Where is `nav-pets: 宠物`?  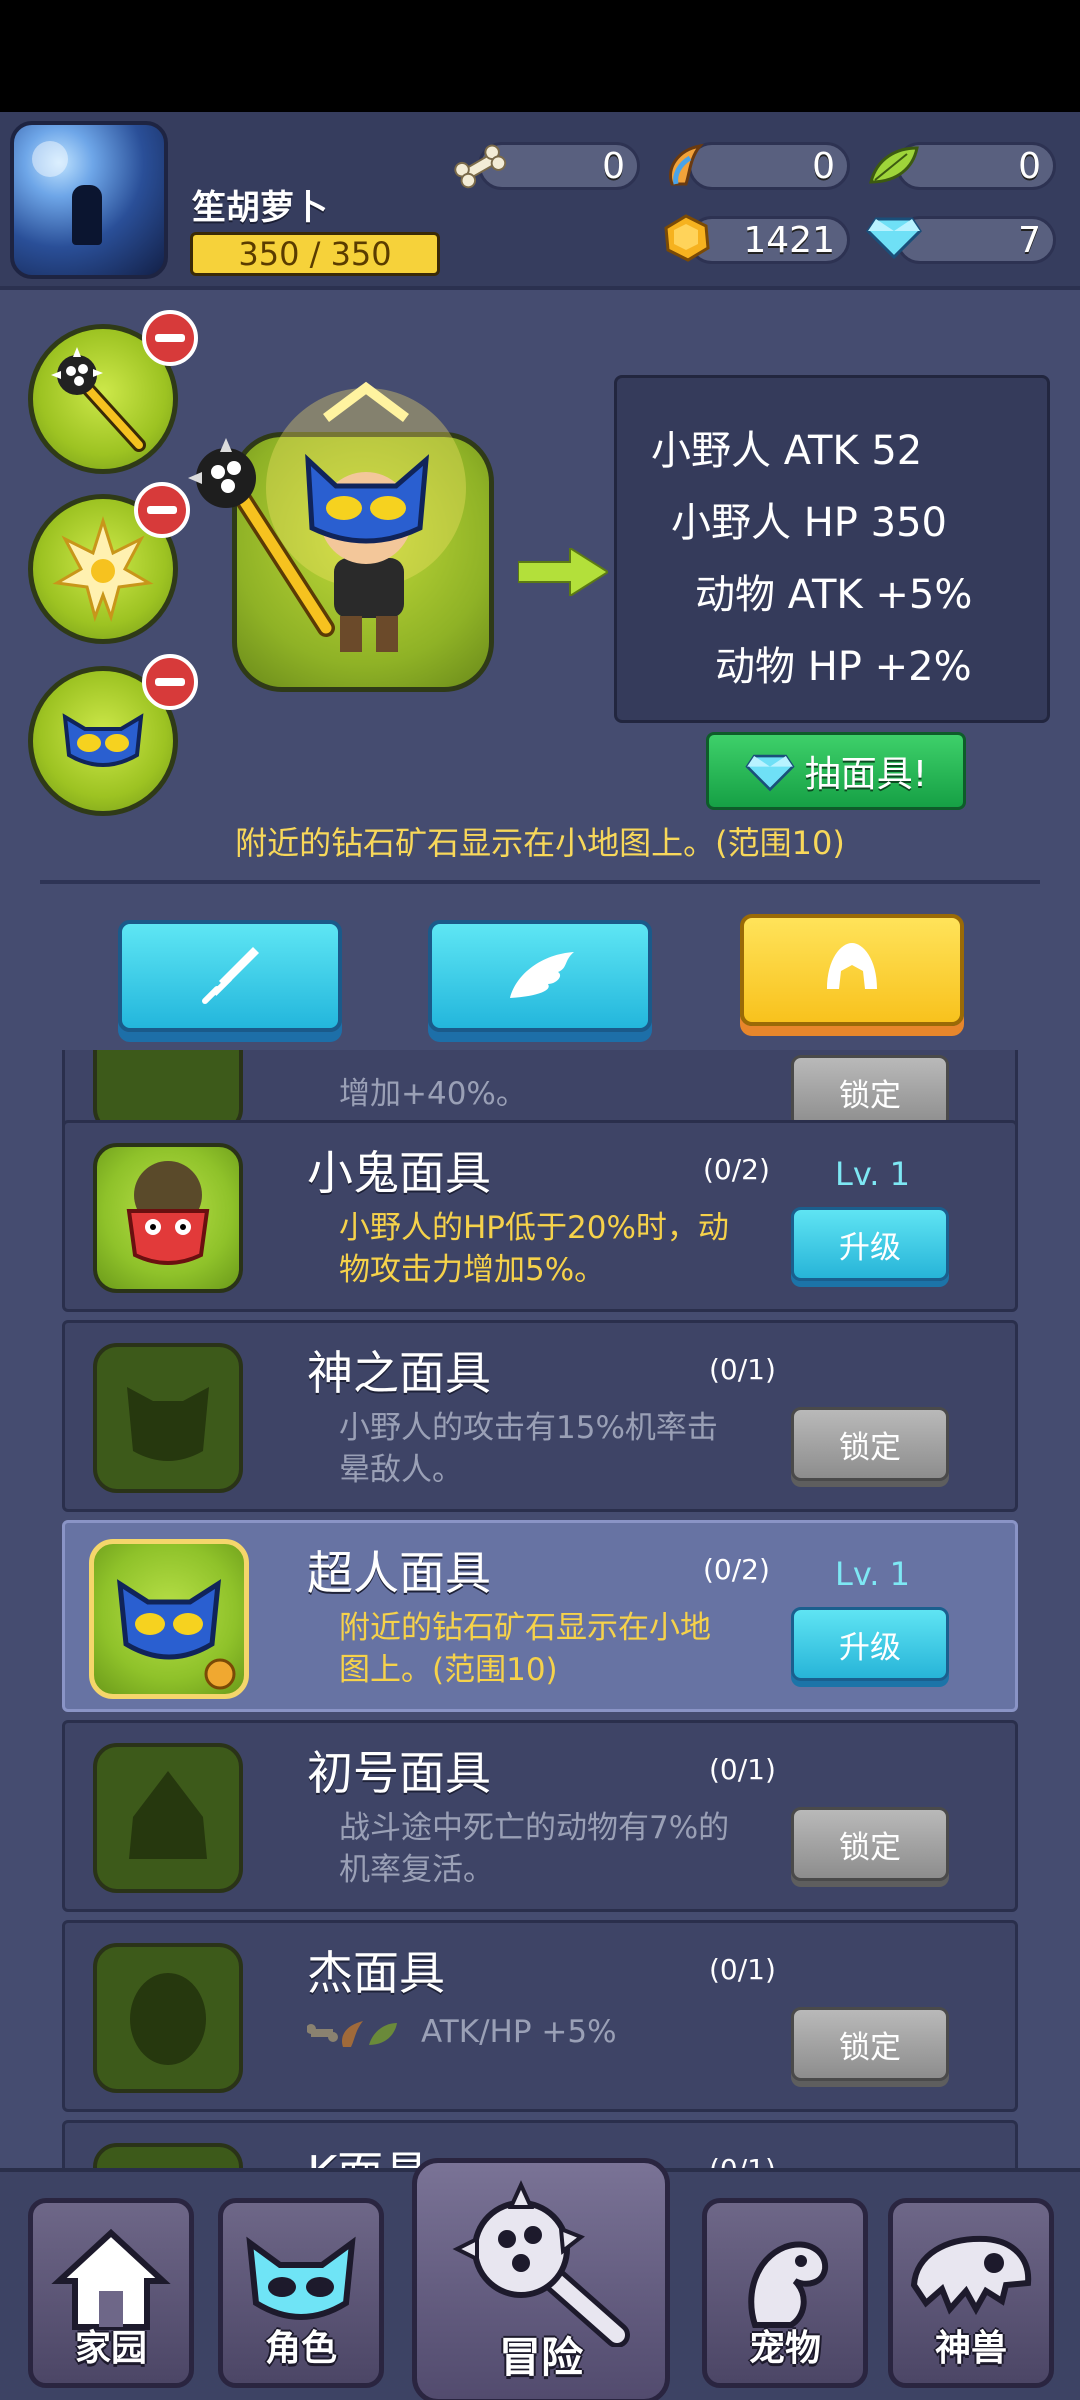 nav-pets: 宠物 is located at coordinates (785, 2293).